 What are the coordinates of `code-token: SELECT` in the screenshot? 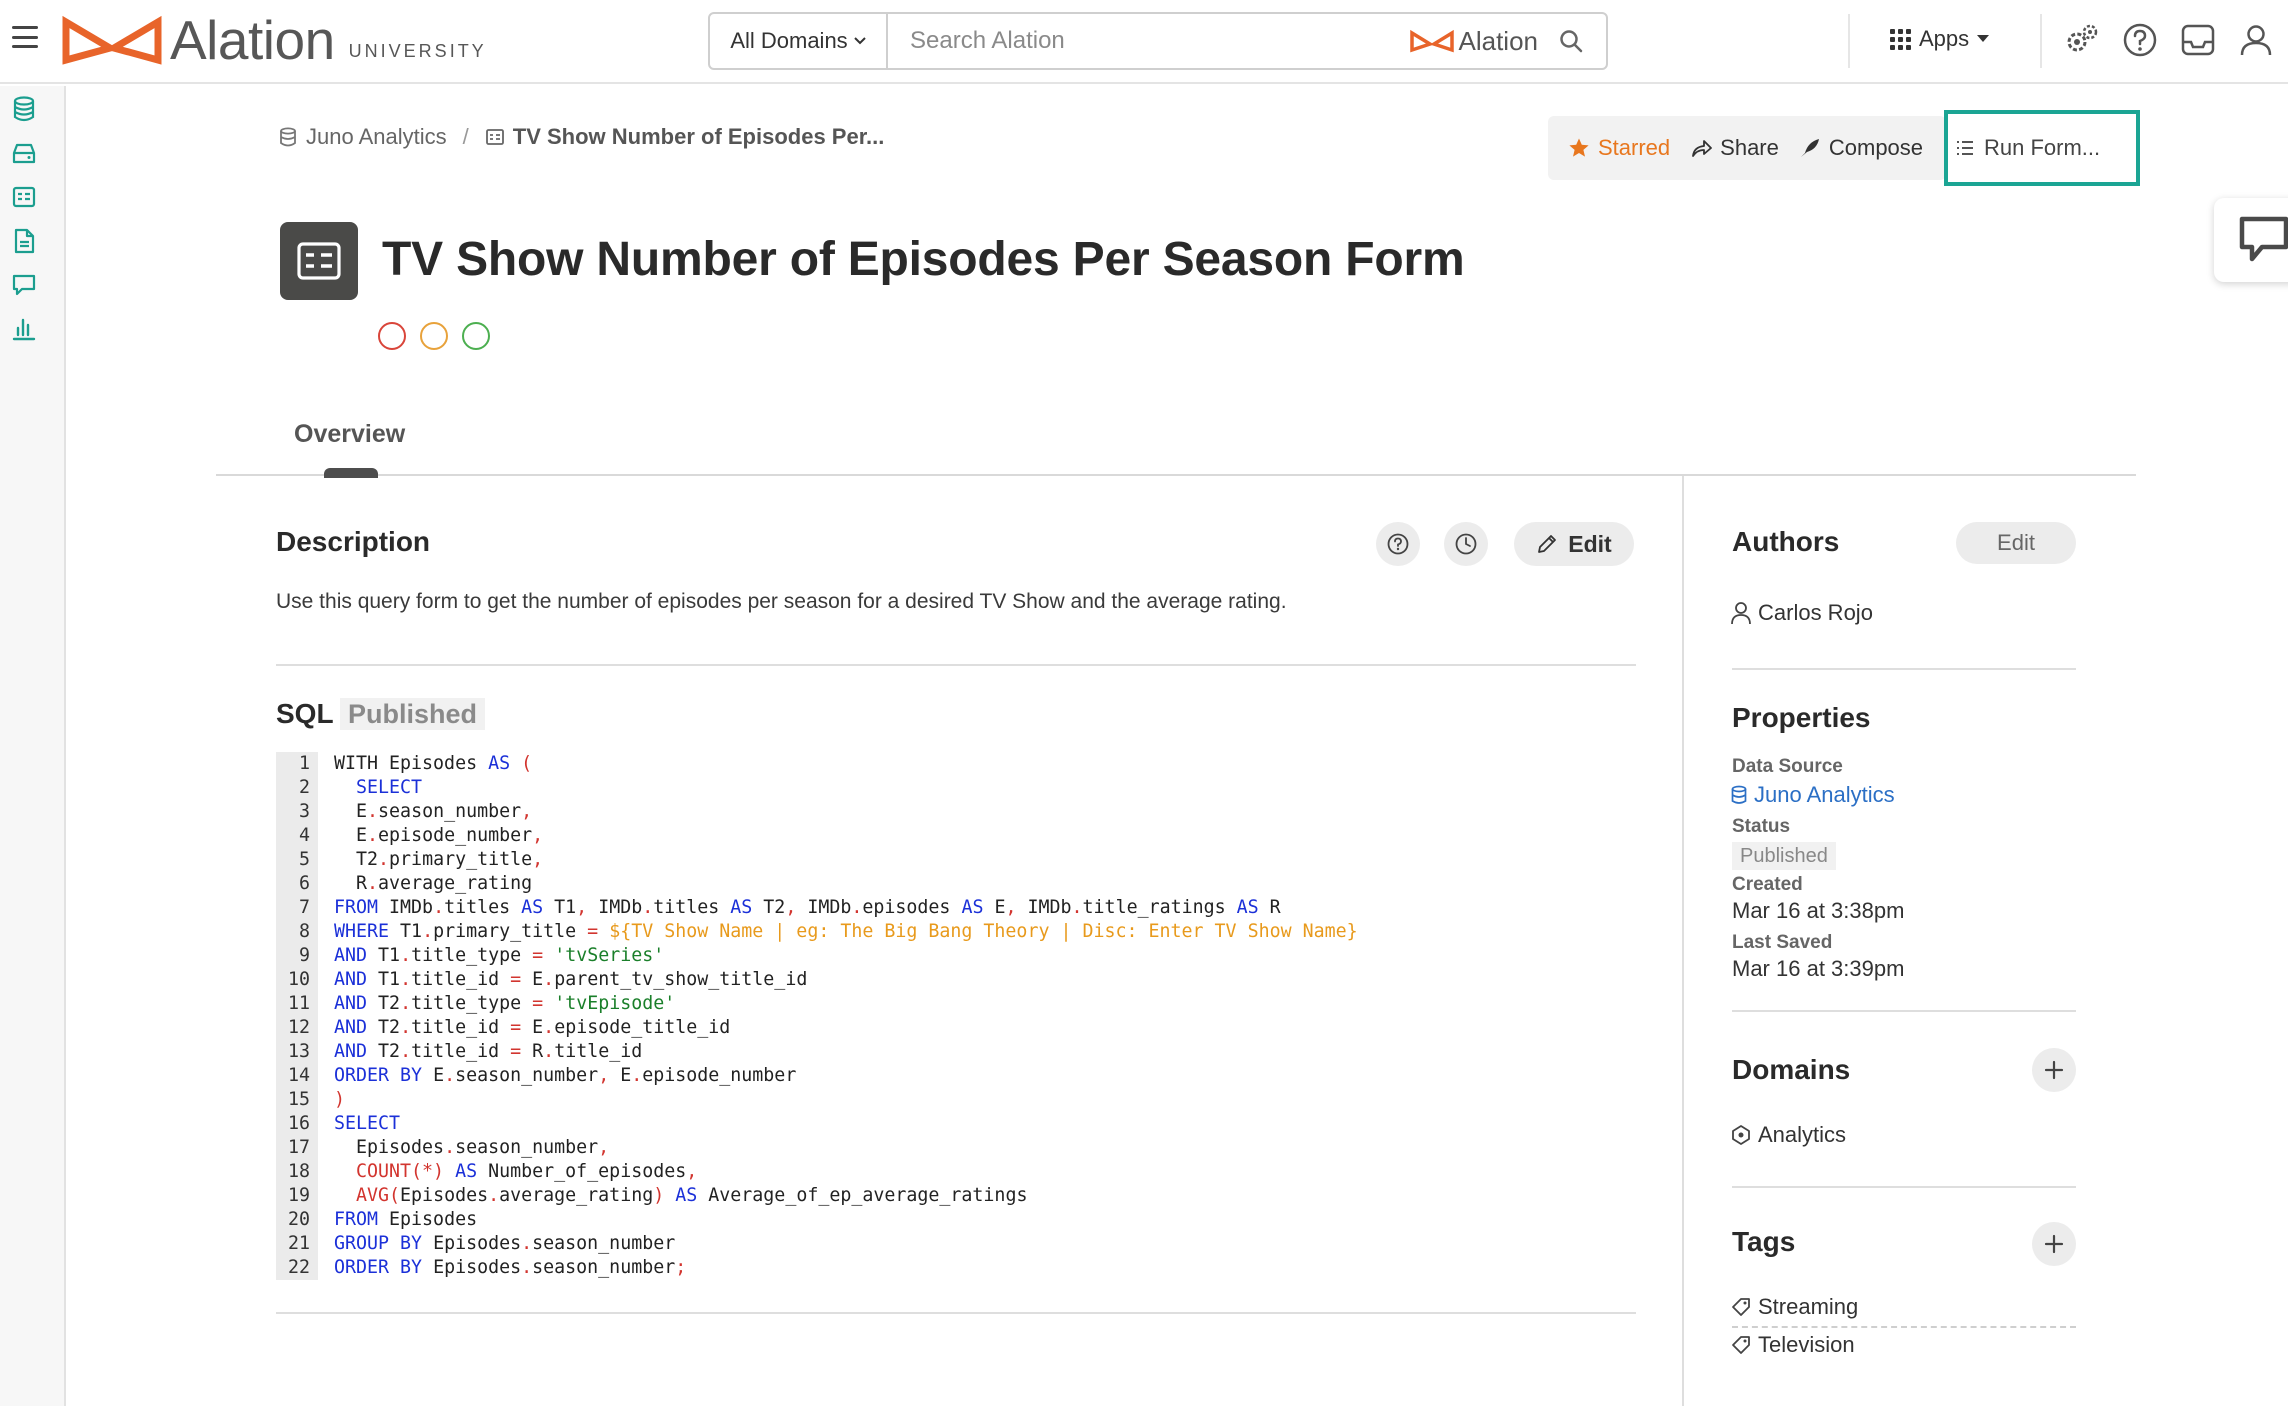 It's located at (389, 787).